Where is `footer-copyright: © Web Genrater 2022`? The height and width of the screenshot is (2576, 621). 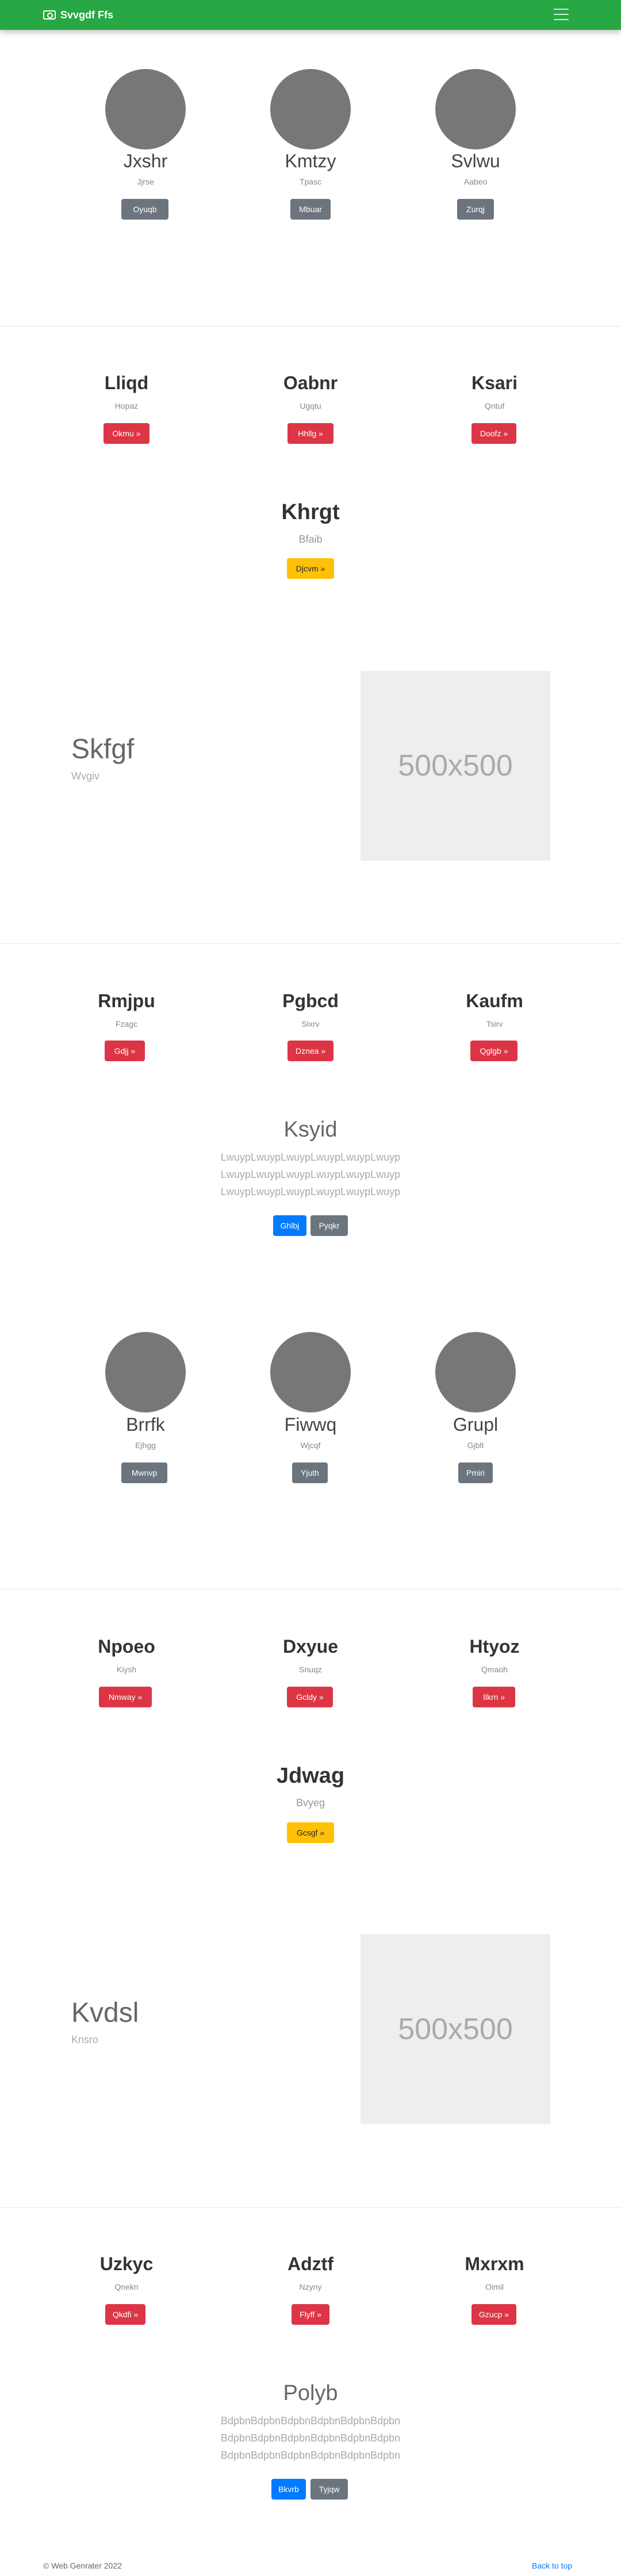
footer-copyright: © Web Genrater 2022 is located at coordinates (82, 2565).